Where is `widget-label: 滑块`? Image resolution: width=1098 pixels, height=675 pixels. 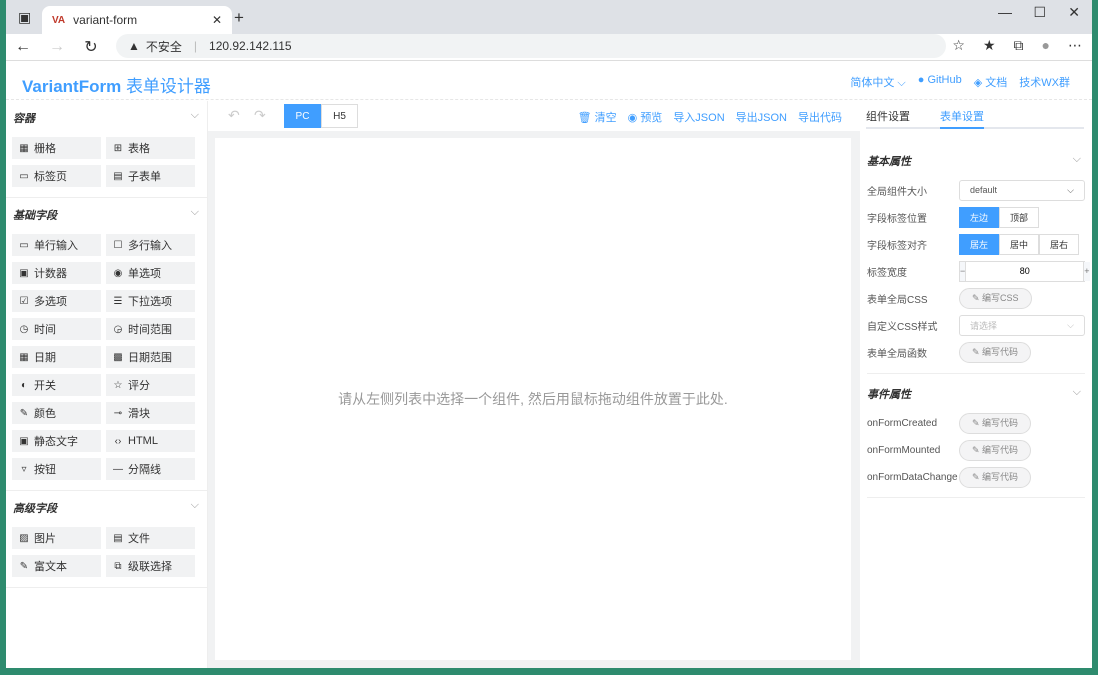
widget-label: 滑块 is located at coordinates (139, 414).